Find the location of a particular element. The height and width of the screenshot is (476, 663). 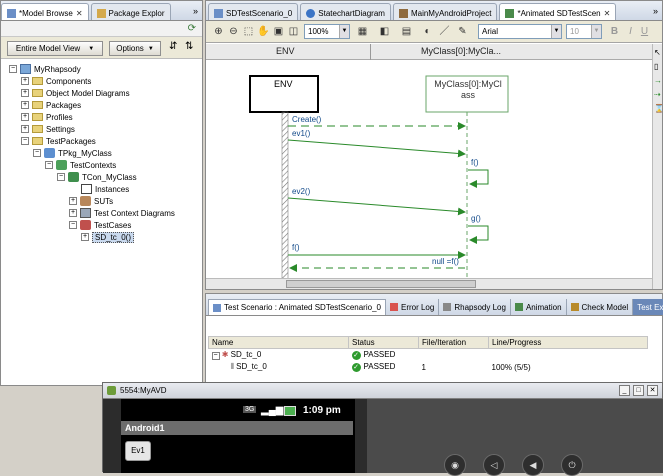

tab-test-execution: Test Executi is located at coordinates (648, 307).